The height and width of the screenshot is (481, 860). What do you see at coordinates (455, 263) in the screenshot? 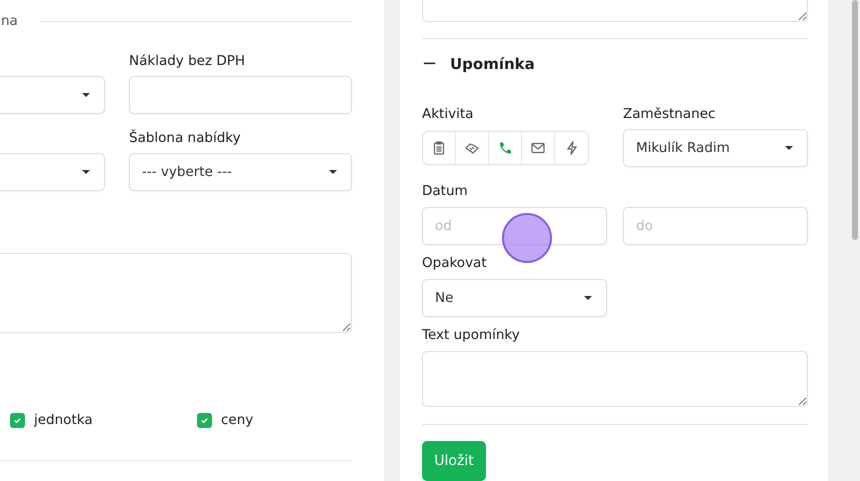
I see `field-label: Opakovat` at bounding box center [455, 263].